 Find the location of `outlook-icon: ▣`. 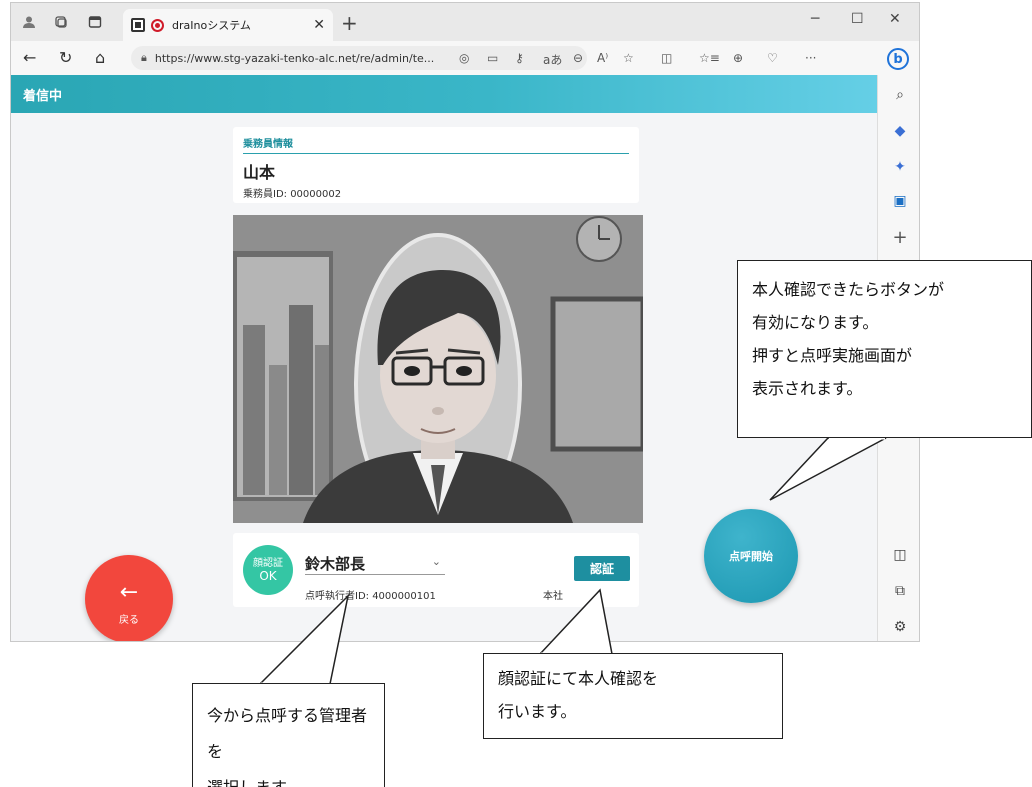

outlook-icon: ▣ is located at coordinates (898, 201).